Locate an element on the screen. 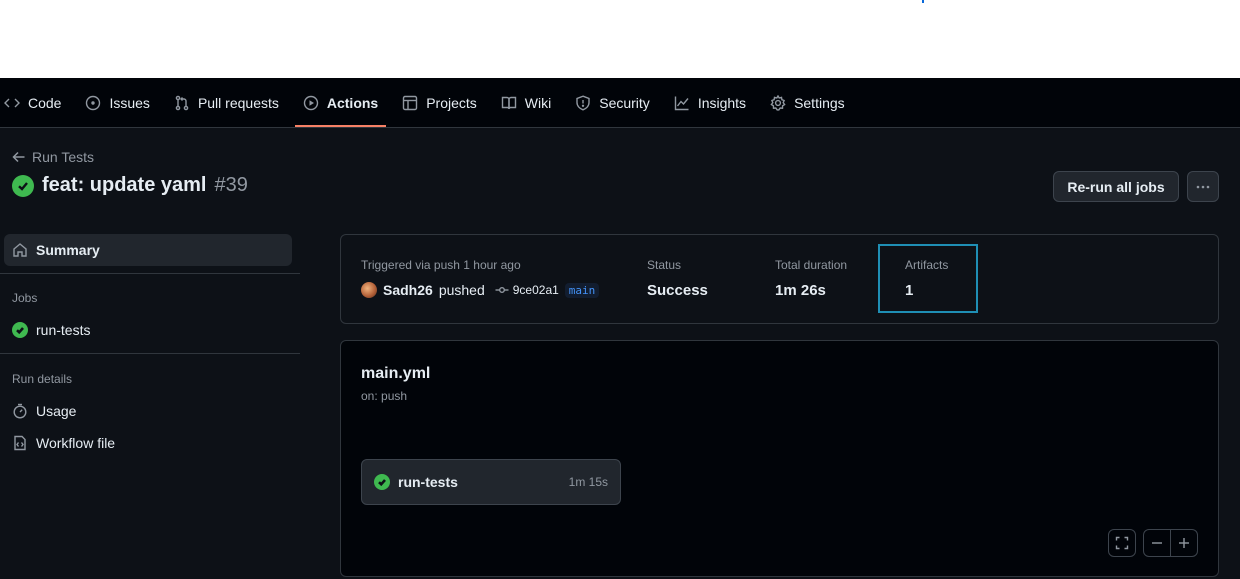  tab-code: Code is located at coordinates (38, 102).